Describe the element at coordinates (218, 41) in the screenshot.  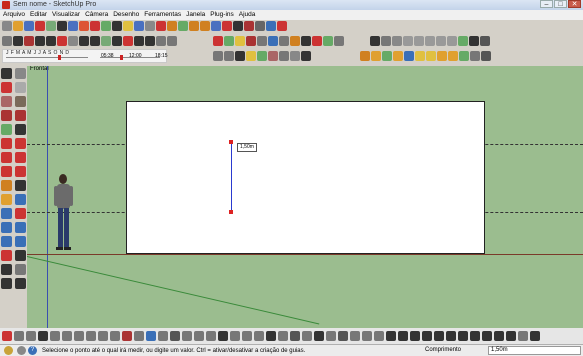
I see `tool-row2b-0-icon` at that location.